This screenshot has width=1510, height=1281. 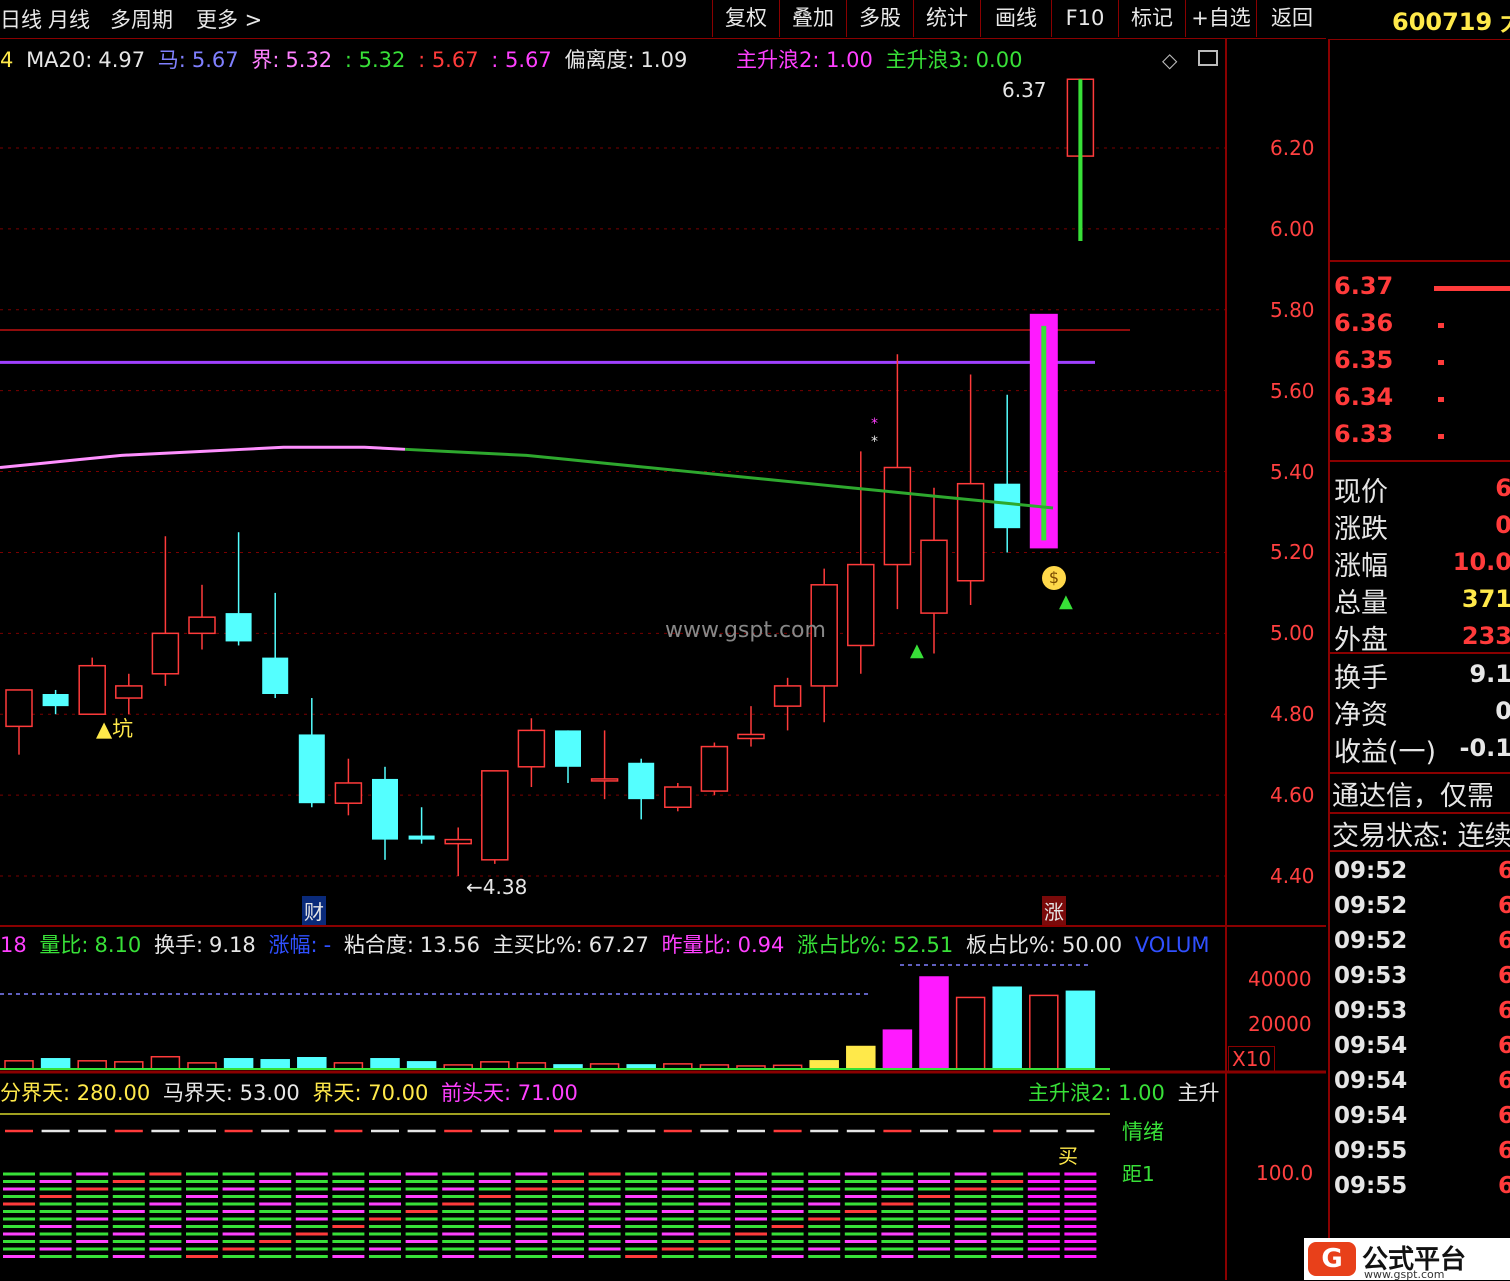 What do you see at coordinates (1015, 18) in the screenshot?
I see `draw-button: 画线` at bounding box center [1015, 18].